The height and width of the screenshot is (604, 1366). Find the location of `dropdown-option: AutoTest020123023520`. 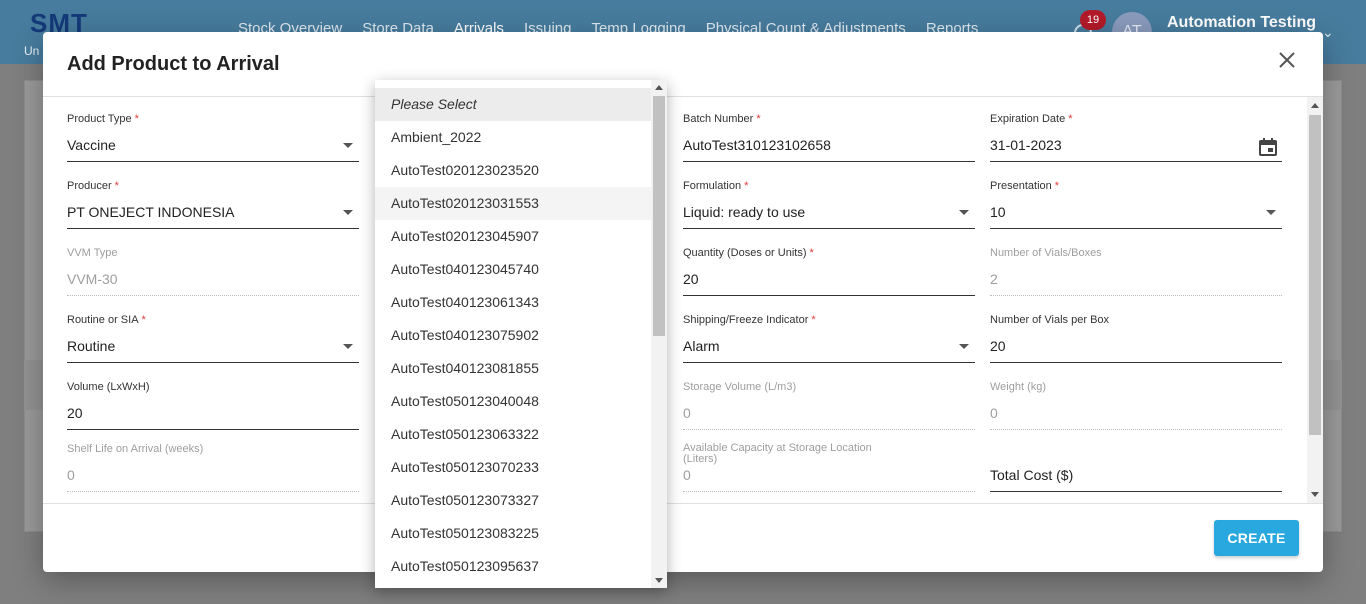

dropdown-option: AutoTest020123023520 is located at coordinates (513, 170).